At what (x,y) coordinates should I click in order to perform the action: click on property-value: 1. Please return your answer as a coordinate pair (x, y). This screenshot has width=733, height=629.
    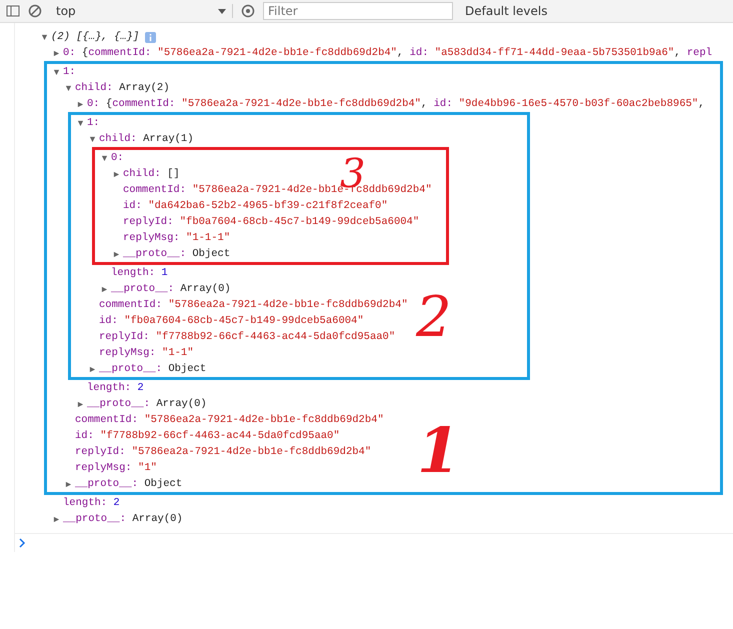
    Looking at the image, I should click on (164, 273).